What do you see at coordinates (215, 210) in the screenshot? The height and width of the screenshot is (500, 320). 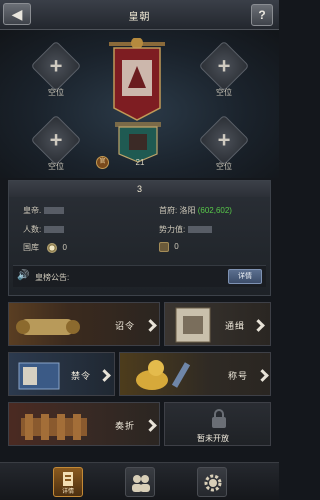 I see `capital-coords-link: (602,602)` at bounding box center [215, 210].